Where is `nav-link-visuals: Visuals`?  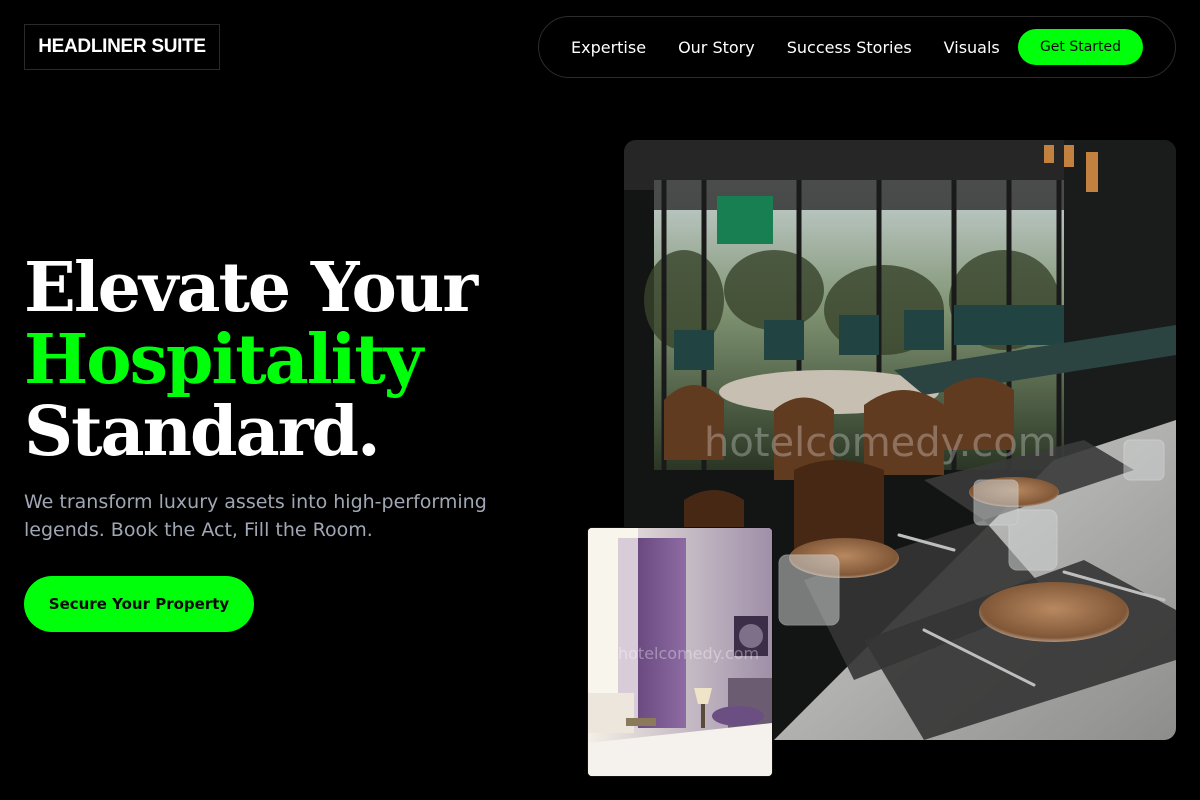
nav-link-visuals: Visuals is located at coordinates (972, 47).